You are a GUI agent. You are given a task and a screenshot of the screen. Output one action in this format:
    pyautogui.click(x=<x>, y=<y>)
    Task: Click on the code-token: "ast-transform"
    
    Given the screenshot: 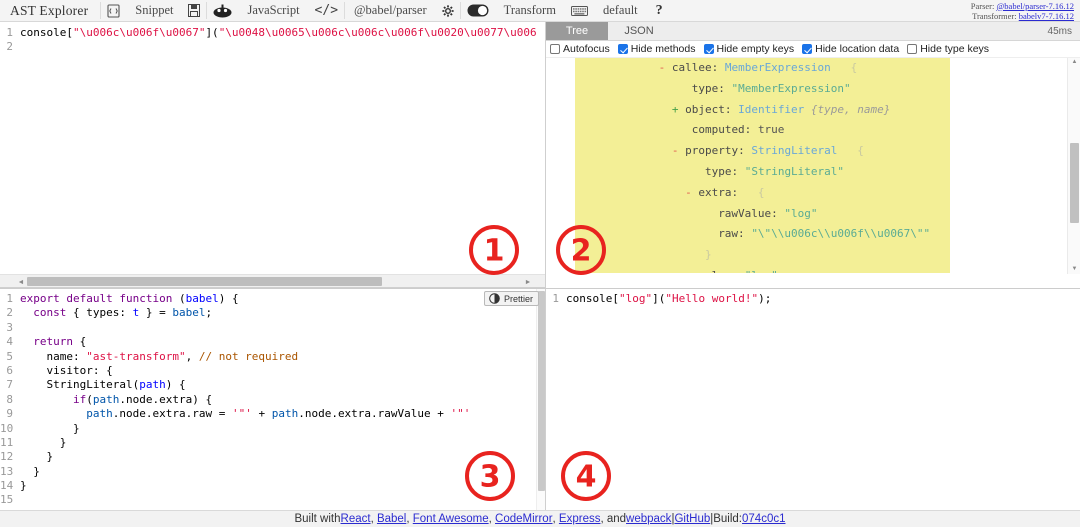 What is the action you would take?
    pyautogui.click(x=136, y=356)
    